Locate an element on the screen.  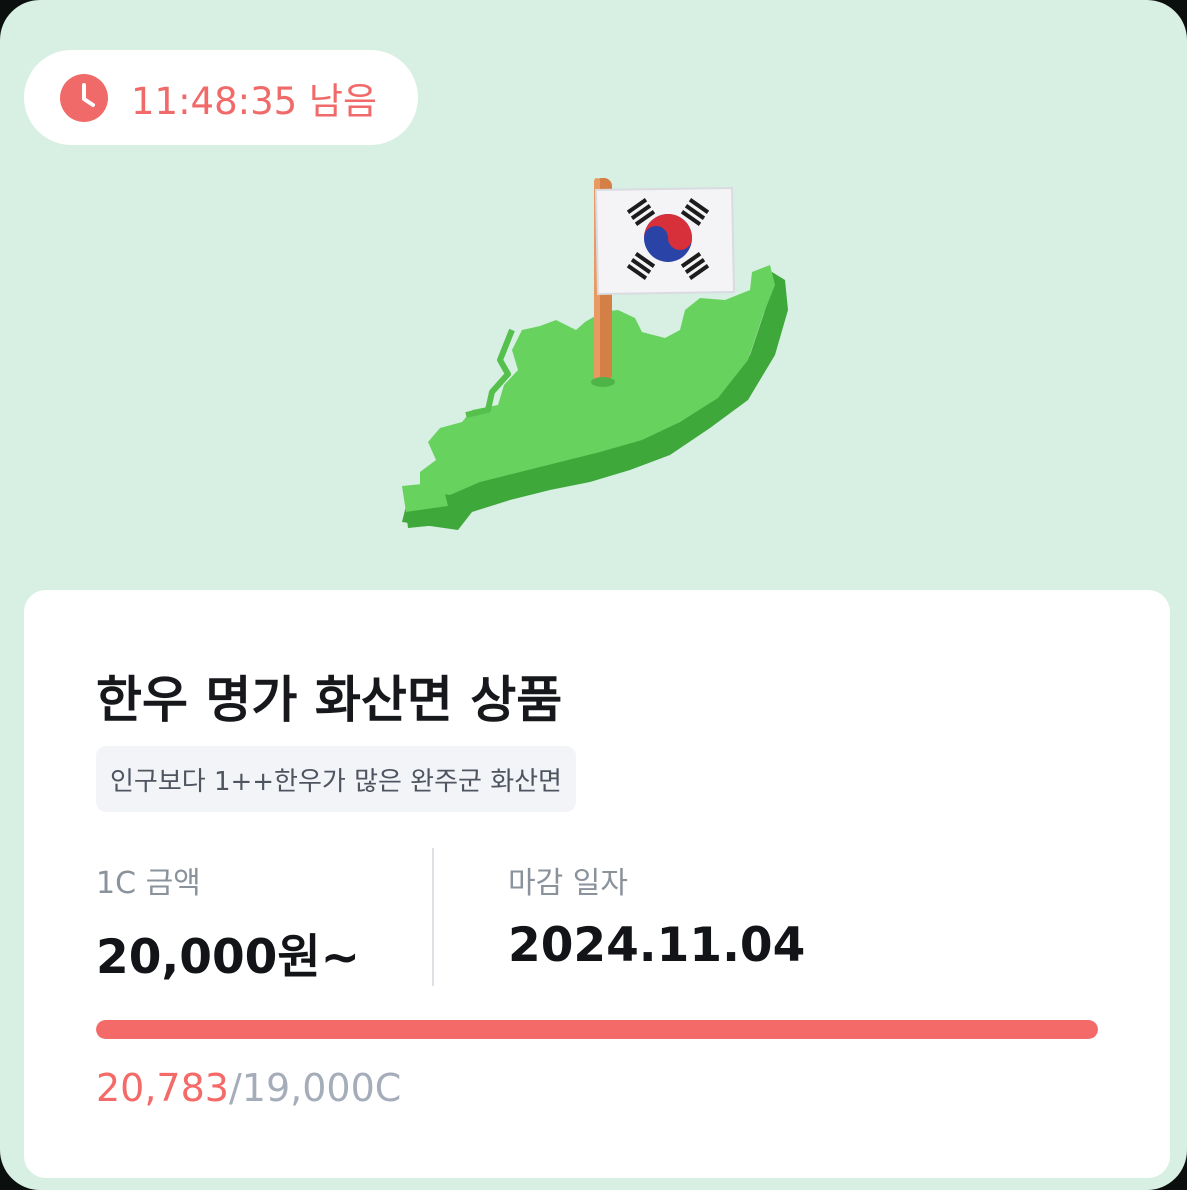
funding-progress-text: 20,783/19,000C is located at coordinates (248, 1088).